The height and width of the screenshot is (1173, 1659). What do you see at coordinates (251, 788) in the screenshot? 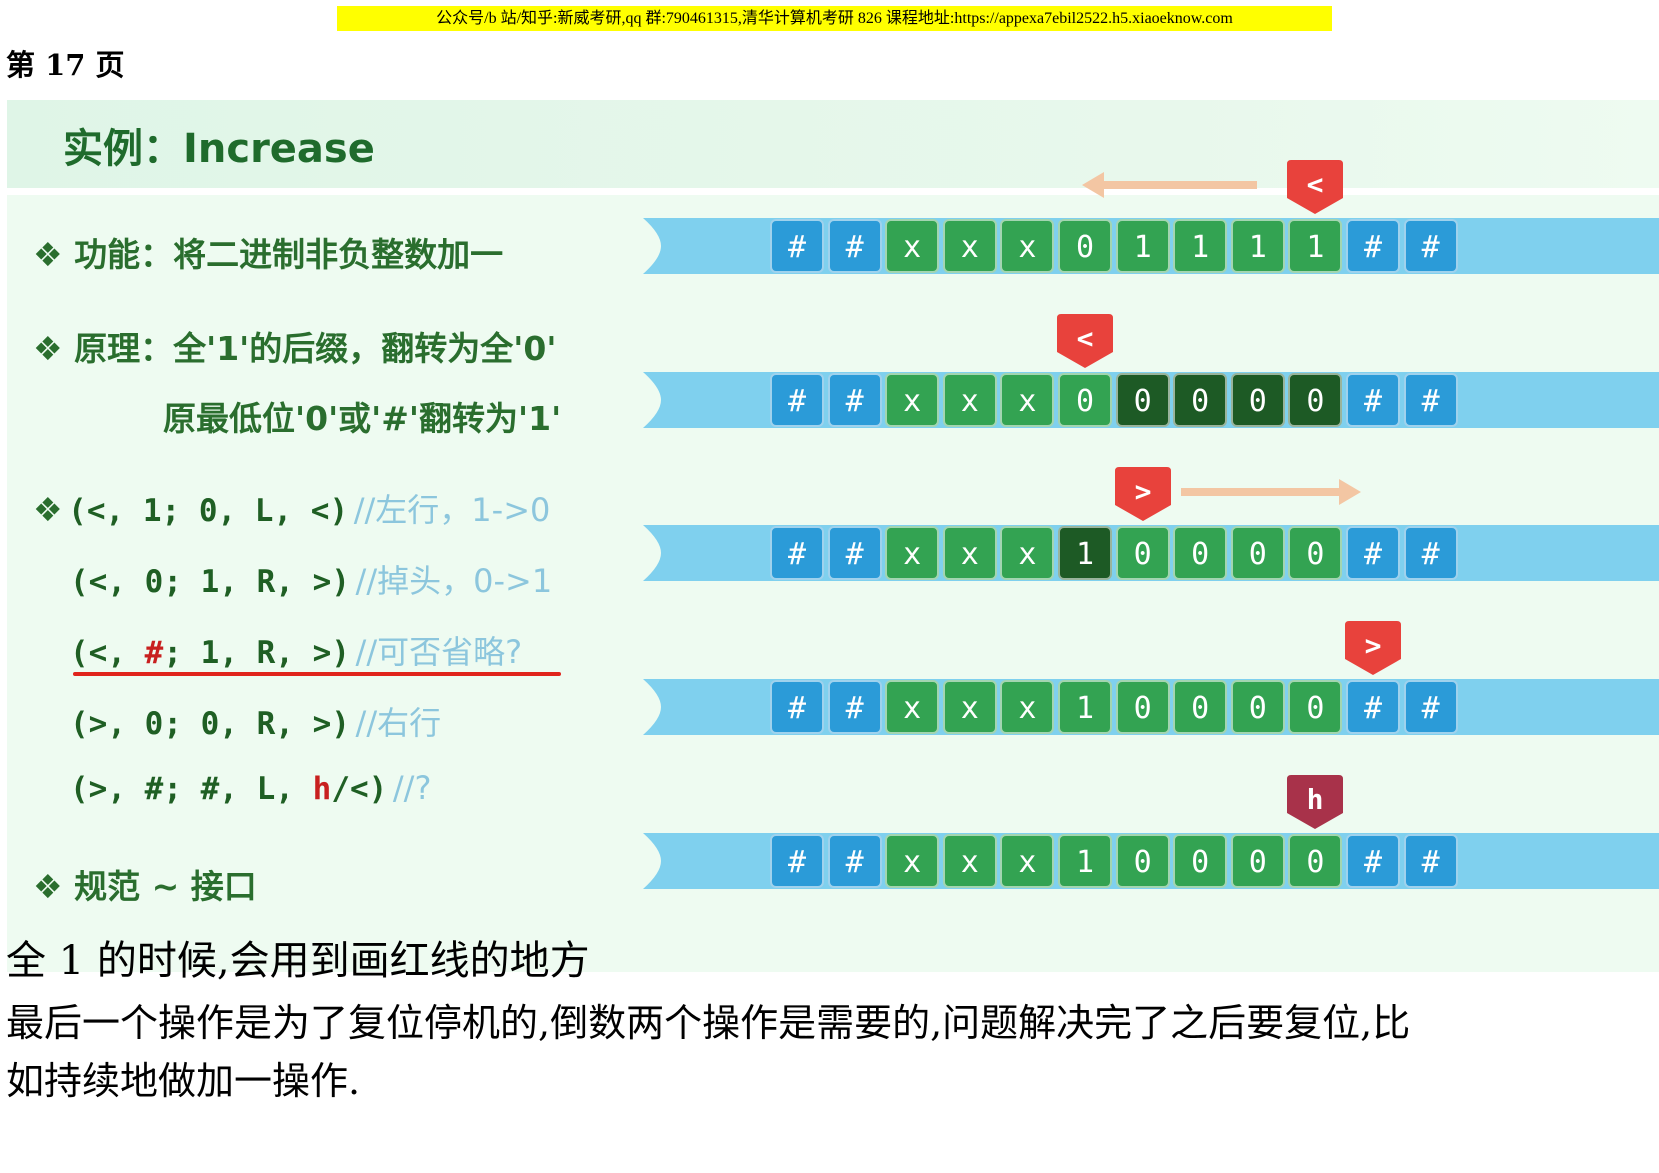
I see `rule-line-5: (>, #; #, L, h/<) //?` at bounding box center [251, 788].